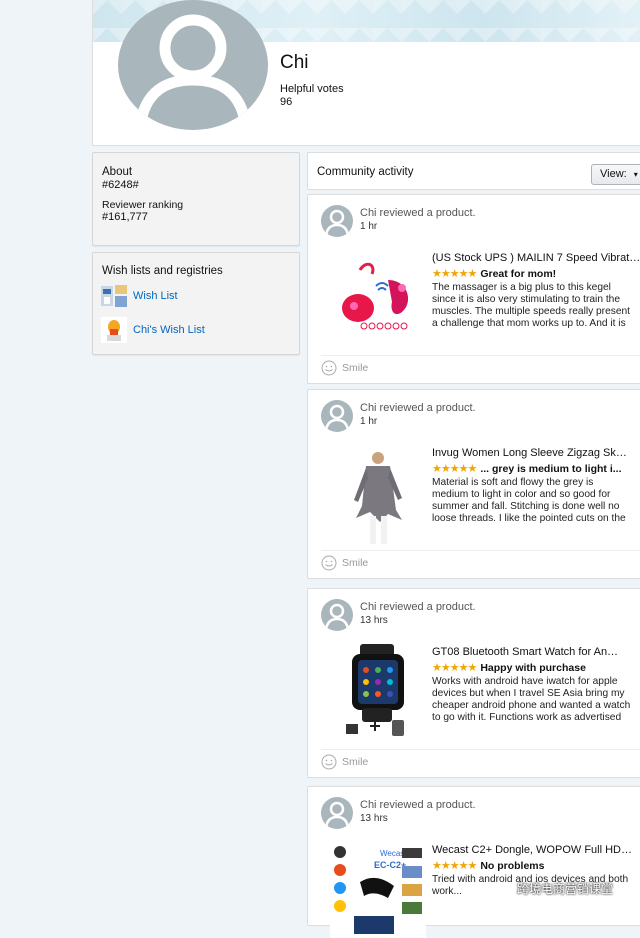 The height and width of the screenshot is (938, 640). Describe the element at coordinates (286, 102) in the screenshot. I see `helpful-votes-value: 96` at that location.